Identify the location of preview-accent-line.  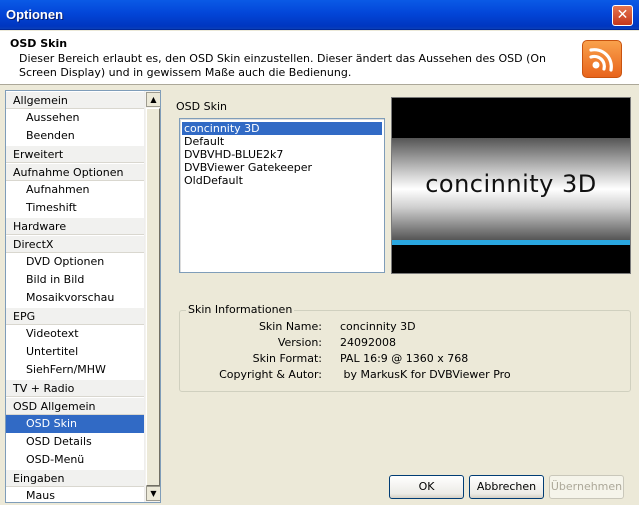
(511, 242).